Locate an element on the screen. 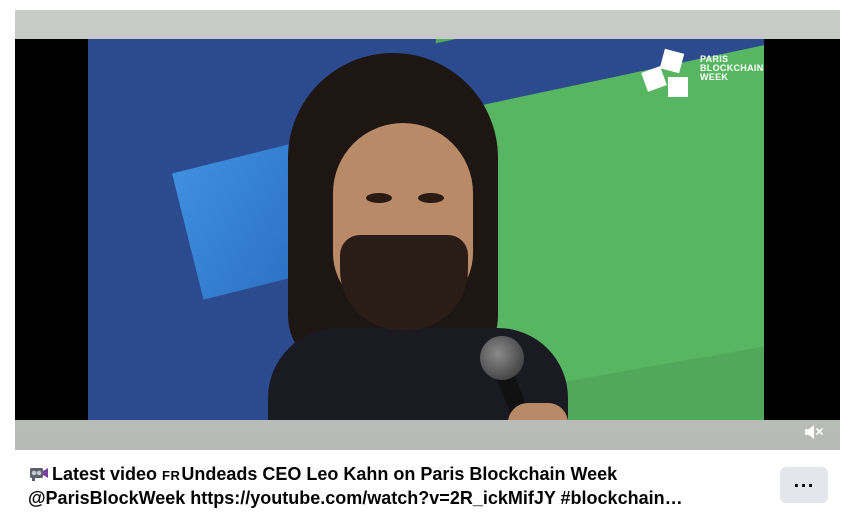 The width and height of the screenshot is (855, 516). microphone-icon is located at coordinates (502, 358).